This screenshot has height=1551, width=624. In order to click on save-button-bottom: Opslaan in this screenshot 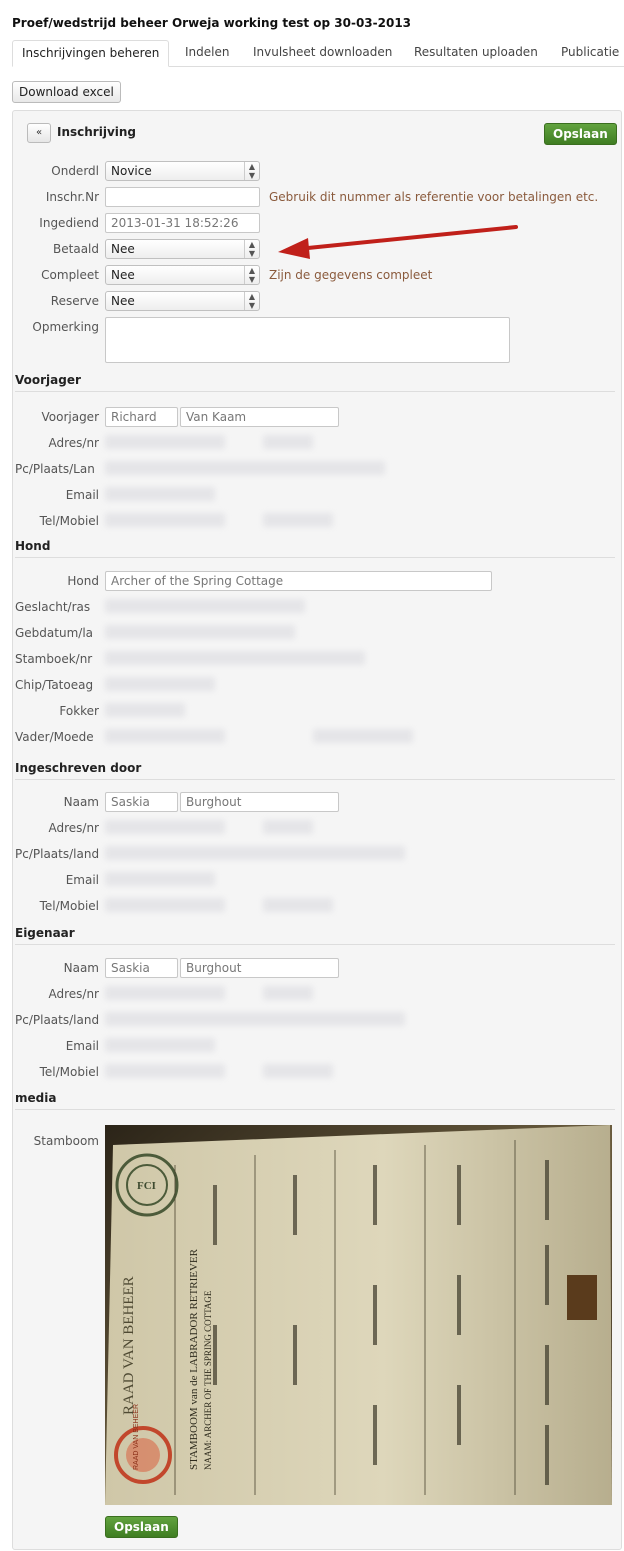, I will do `click(141, 1527)`.